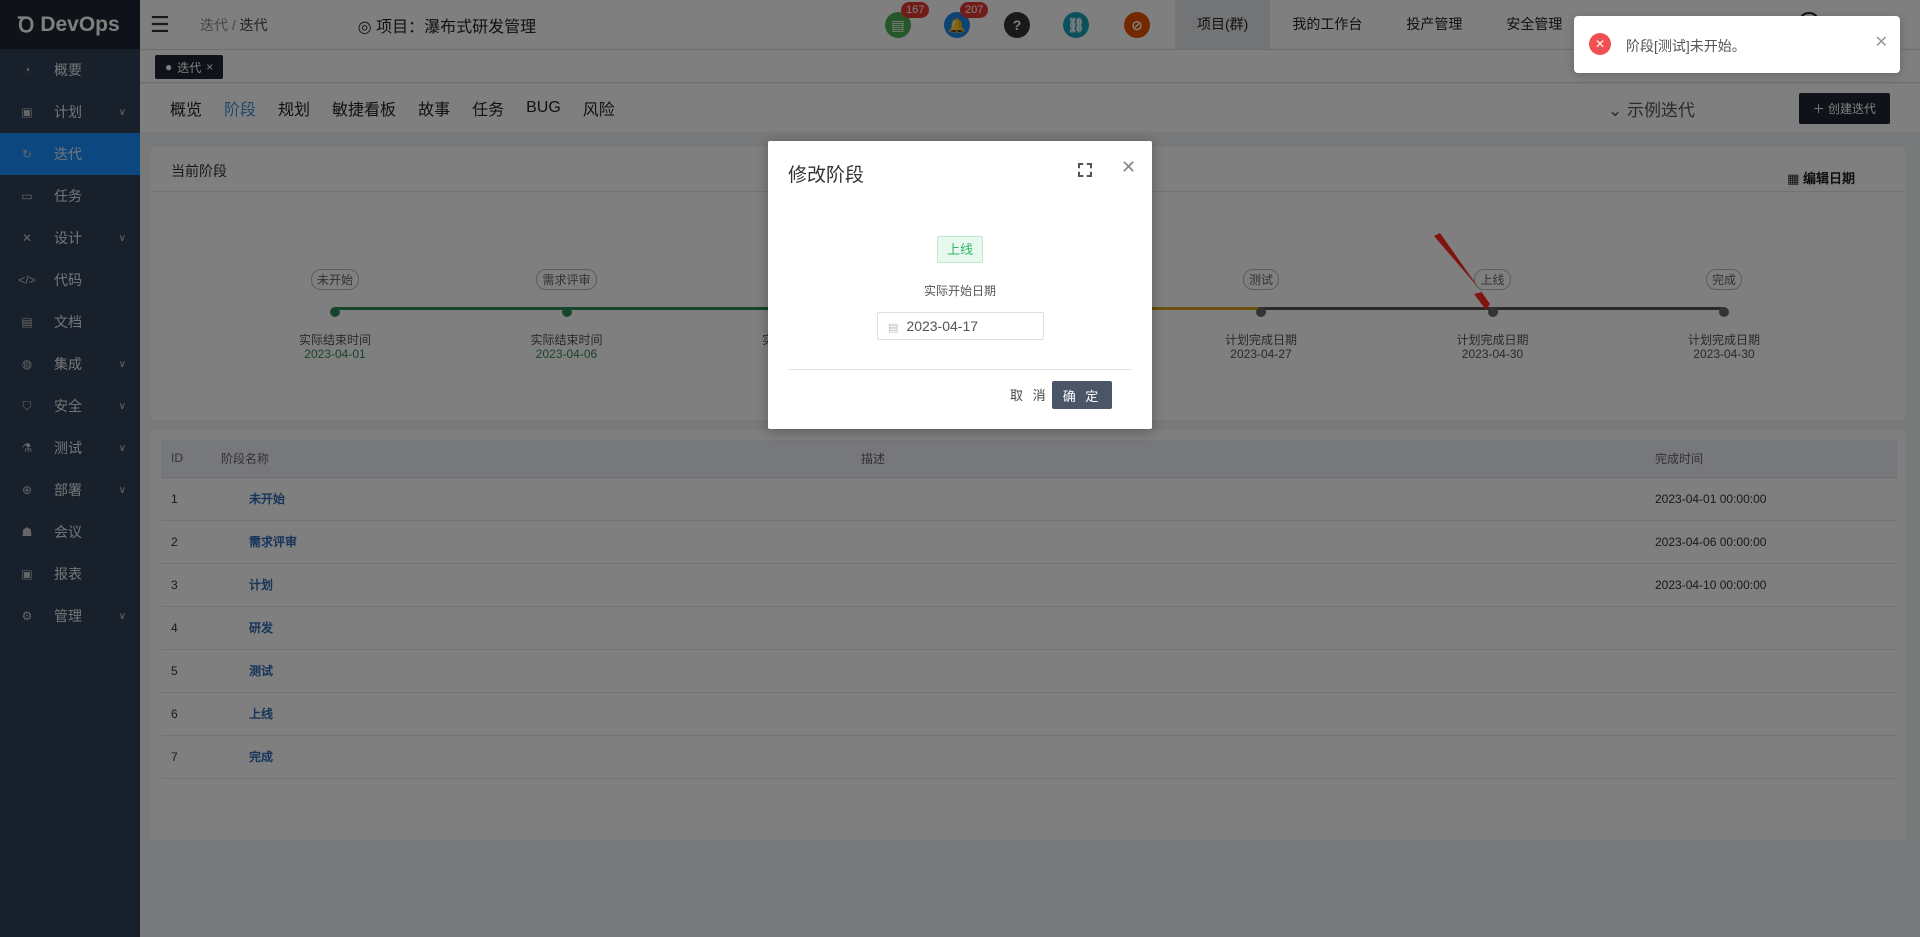 Image resolution: width=1920 pixels, height=937 pixels. I want to click on toast-close-icon: ✕, so click(1881, 42).